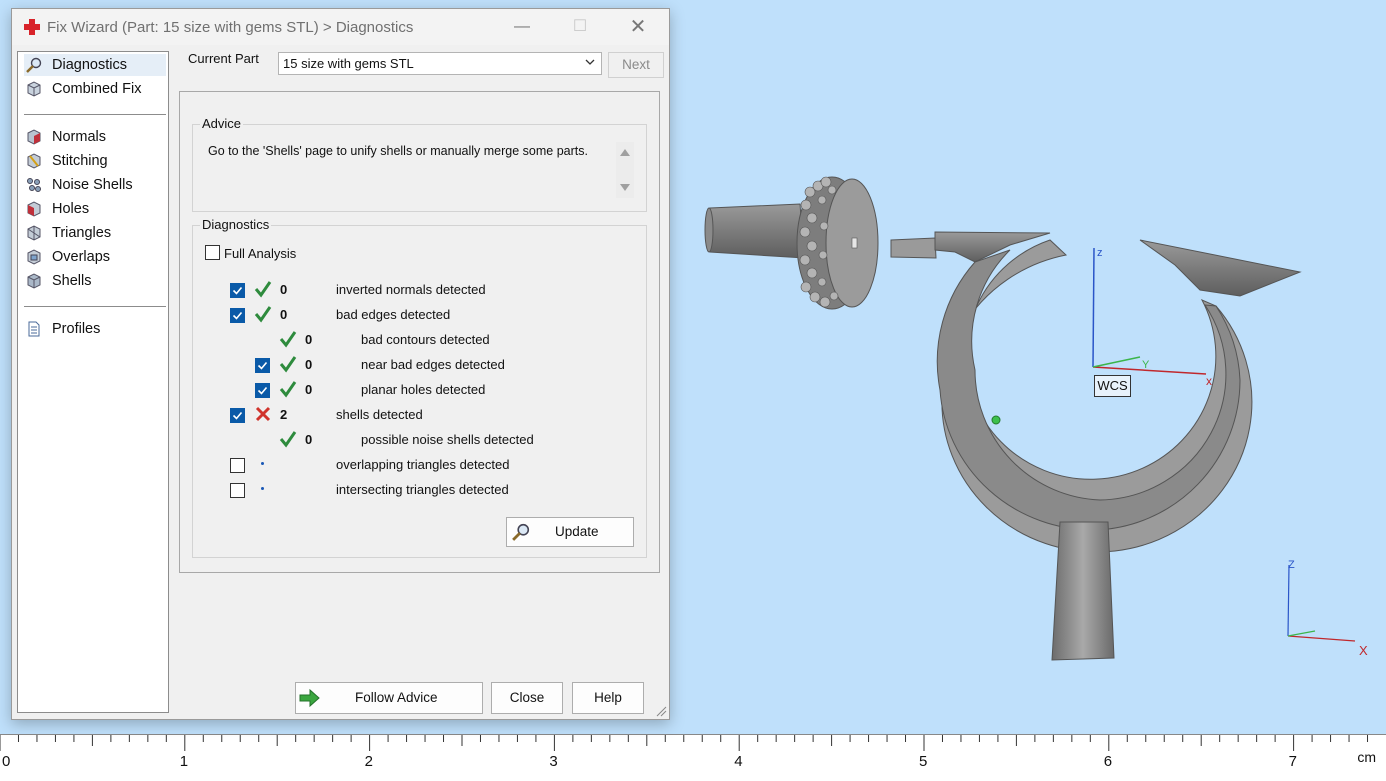 The height and width of the screenshot is (781, 1386). I want to click on intersecting-triangles-text: intersecting triangles detected, so click(422, 489).